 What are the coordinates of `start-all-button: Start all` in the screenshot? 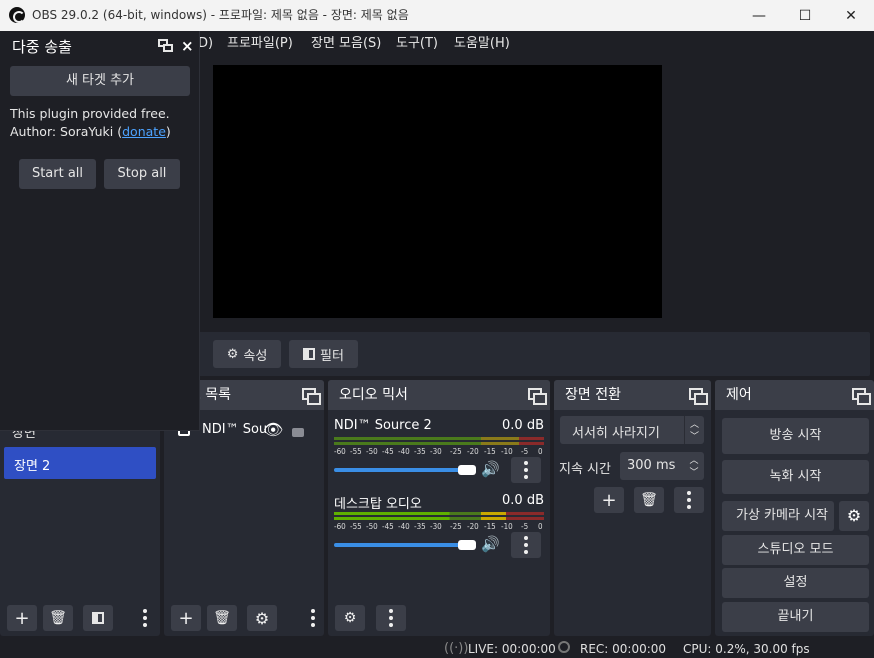 It's located at (57, 174).